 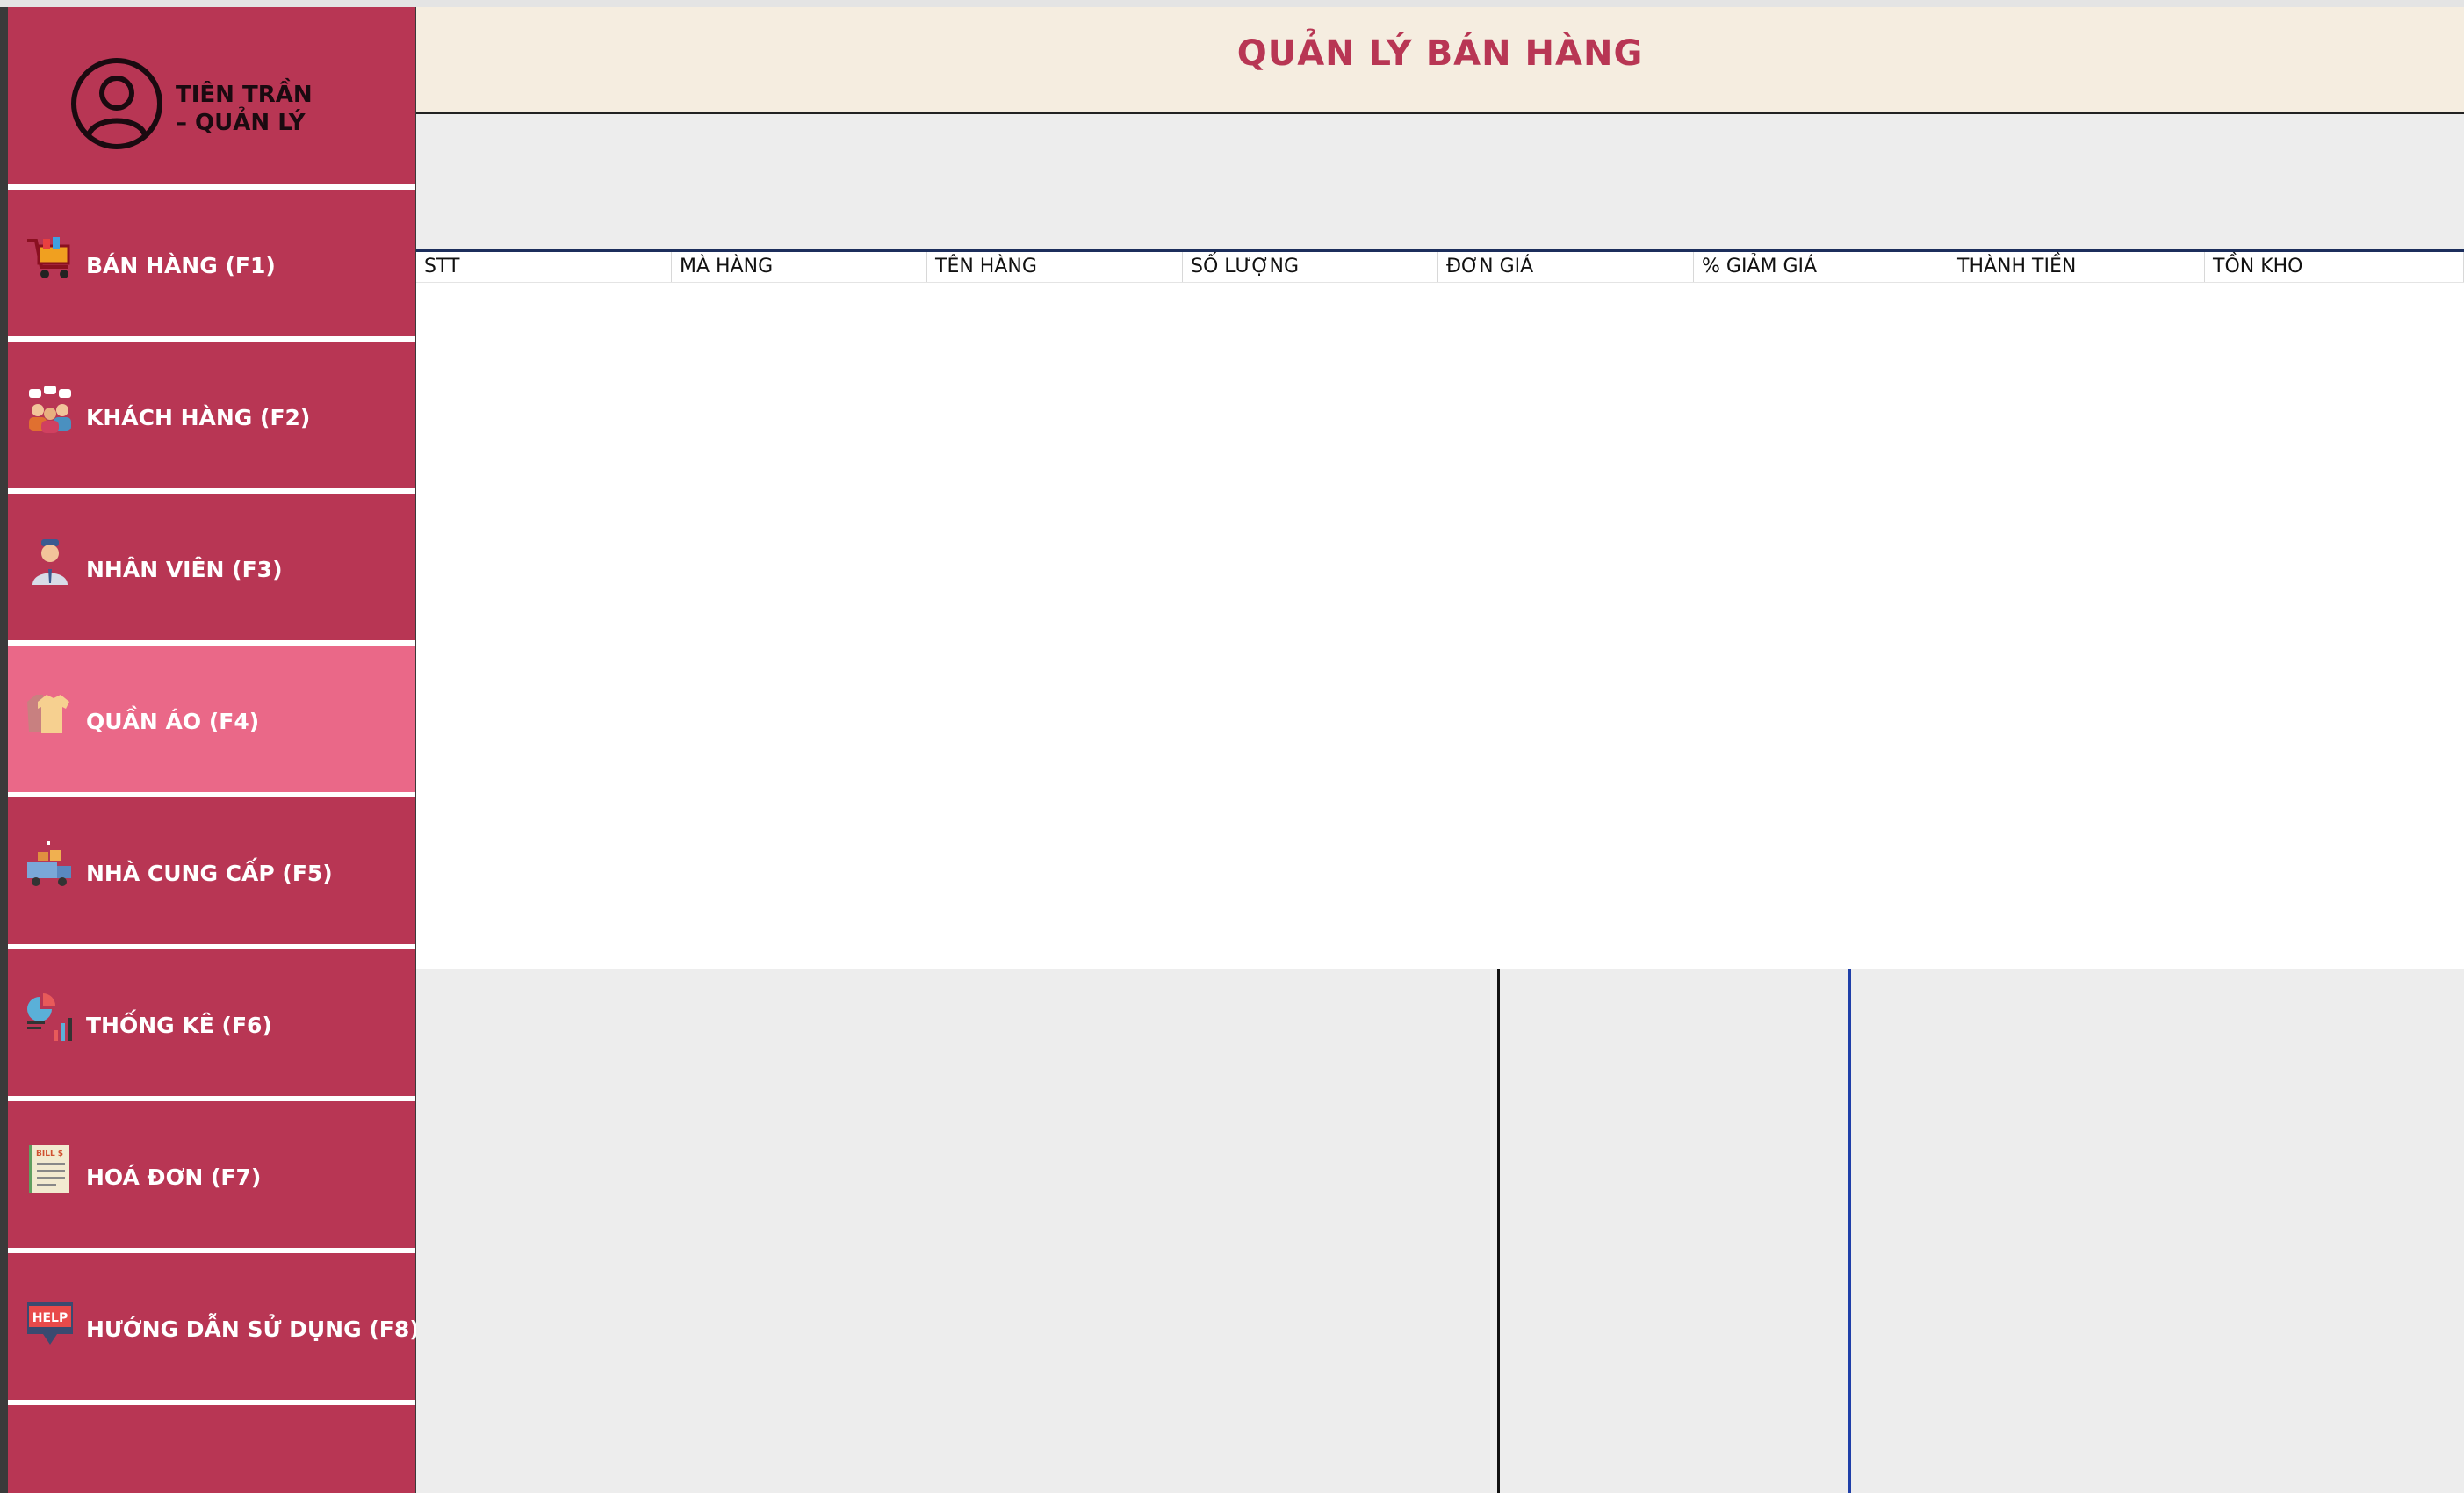 I want to click on sidebar-item-nhan-vien: NHÂN VIÊN (F3), so click(x=211, y=567).